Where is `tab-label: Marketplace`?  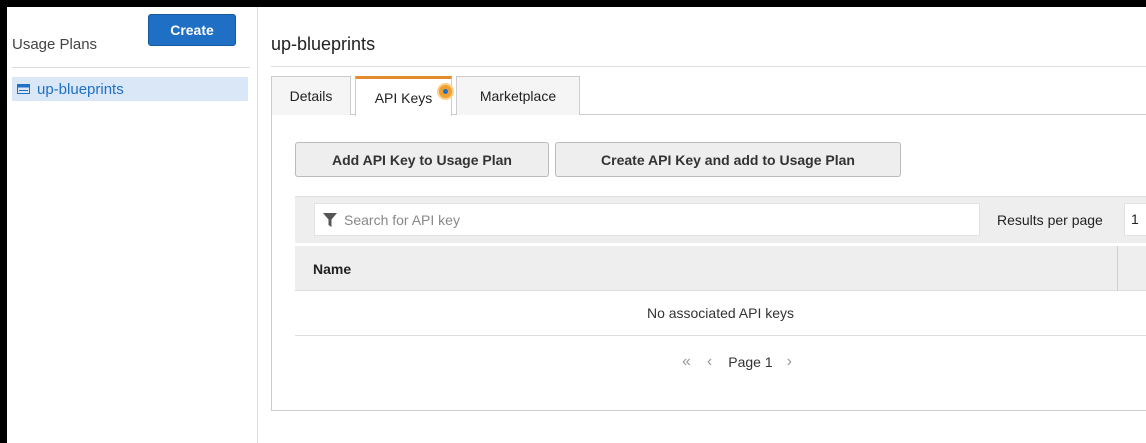
tab-label: Marketplace is located at coordinates (518, 96).